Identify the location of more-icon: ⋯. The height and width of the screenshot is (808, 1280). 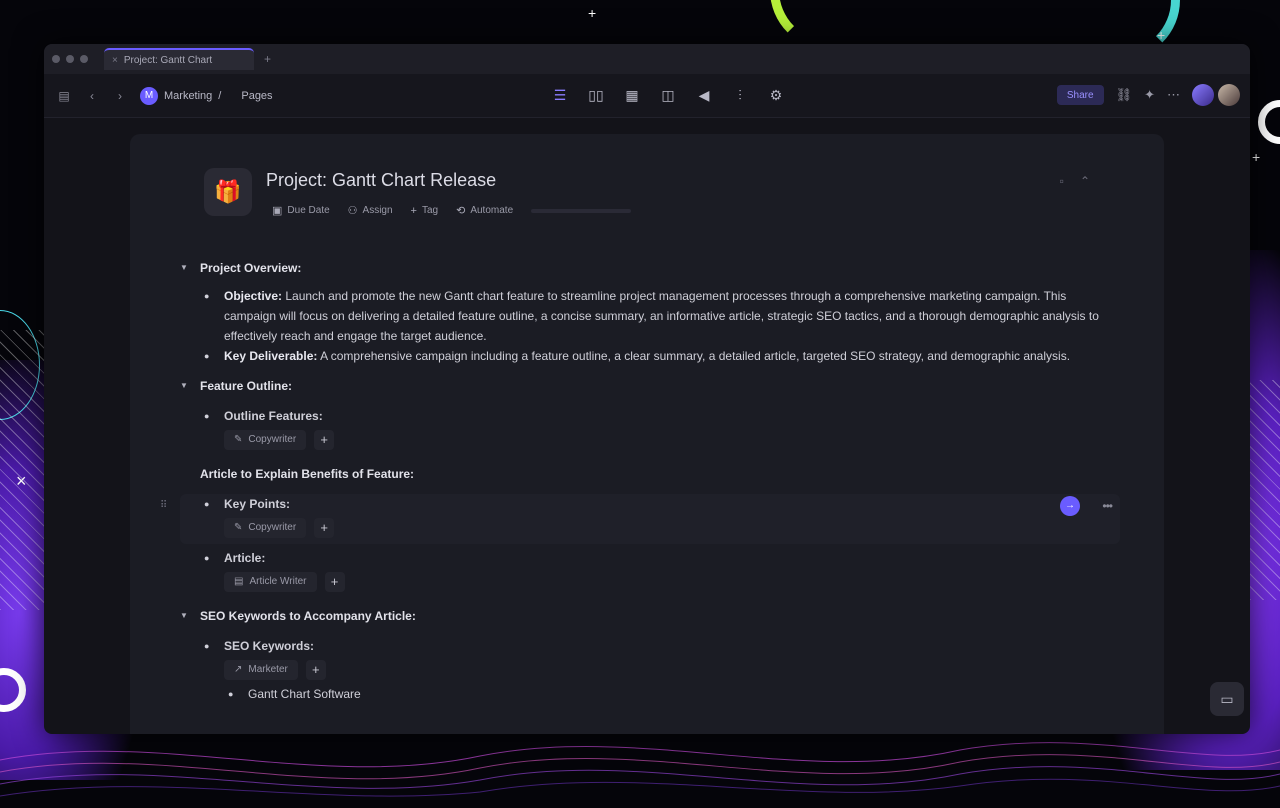
(1173, 95).